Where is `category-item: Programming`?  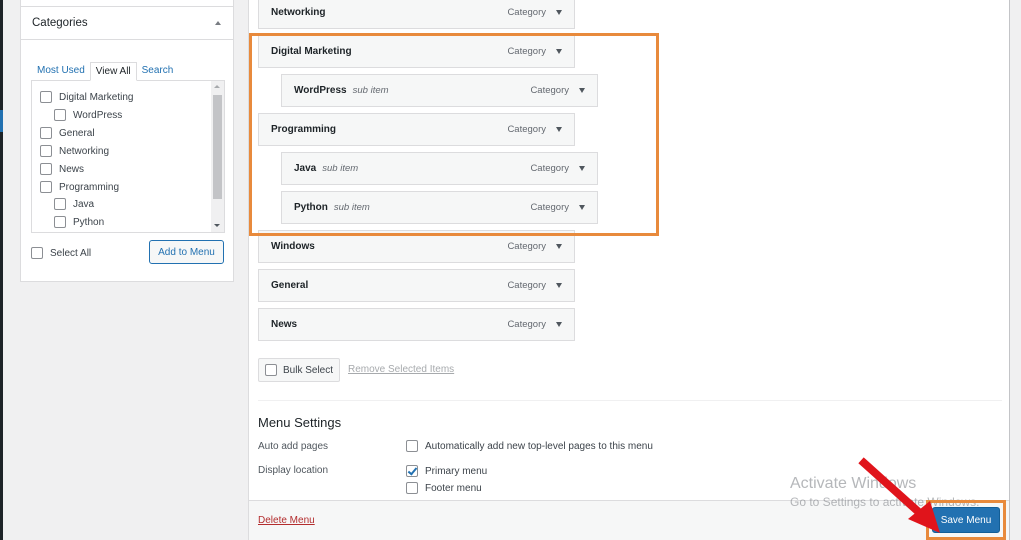
category-item: Programming is located at coordinates (79, 187).